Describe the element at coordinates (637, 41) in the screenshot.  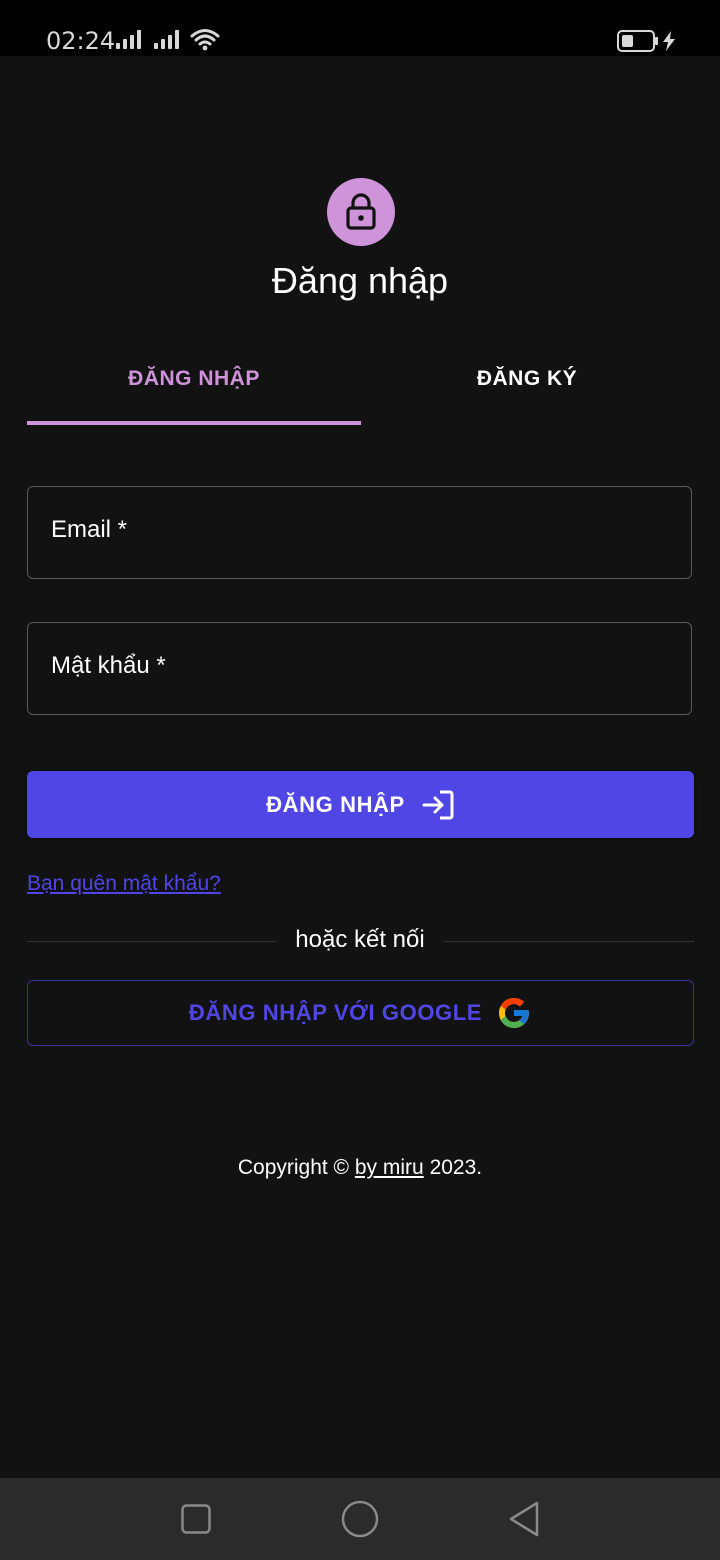
I see `battery-icon` at that location.